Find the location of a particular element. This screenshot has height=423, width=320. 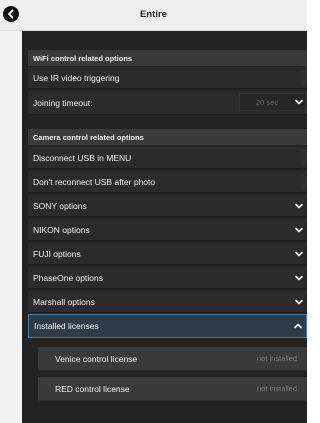

option-label: Don't reconnect USB after photo is located at coordinates (94, 181).